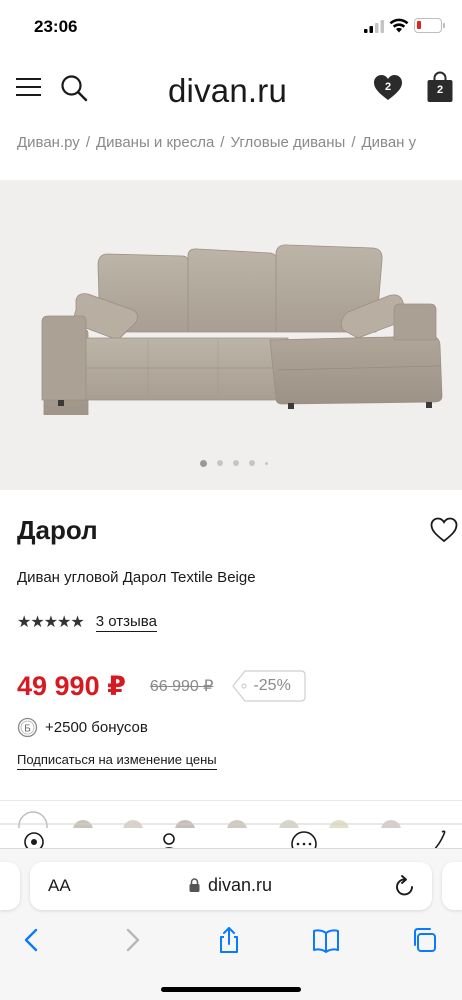 The height and width of the screenshot is (1000, 462). Describe the element at coordinates (96, 727) in the screenshot. I see `bonus-text: +2500 бонусов` at that location.